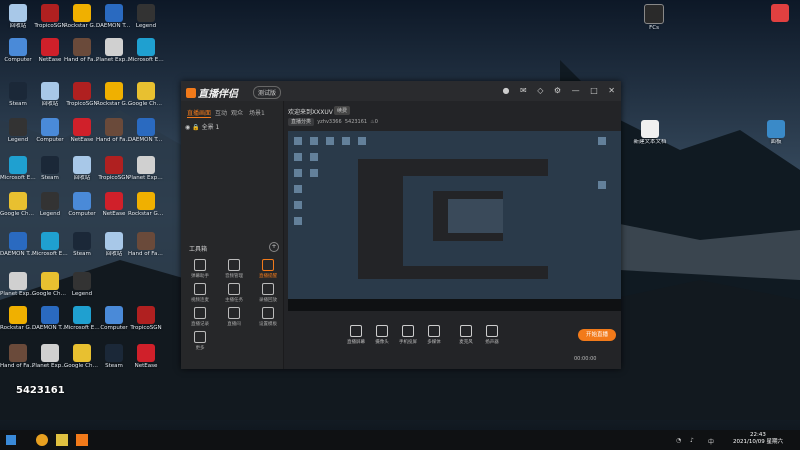 The width and height of the screenshot is (800, 450). What do you see at coordinates (234, 269) in the screenshot?
I see `tool-item: 音频管理` at bounding box center [234, 269].